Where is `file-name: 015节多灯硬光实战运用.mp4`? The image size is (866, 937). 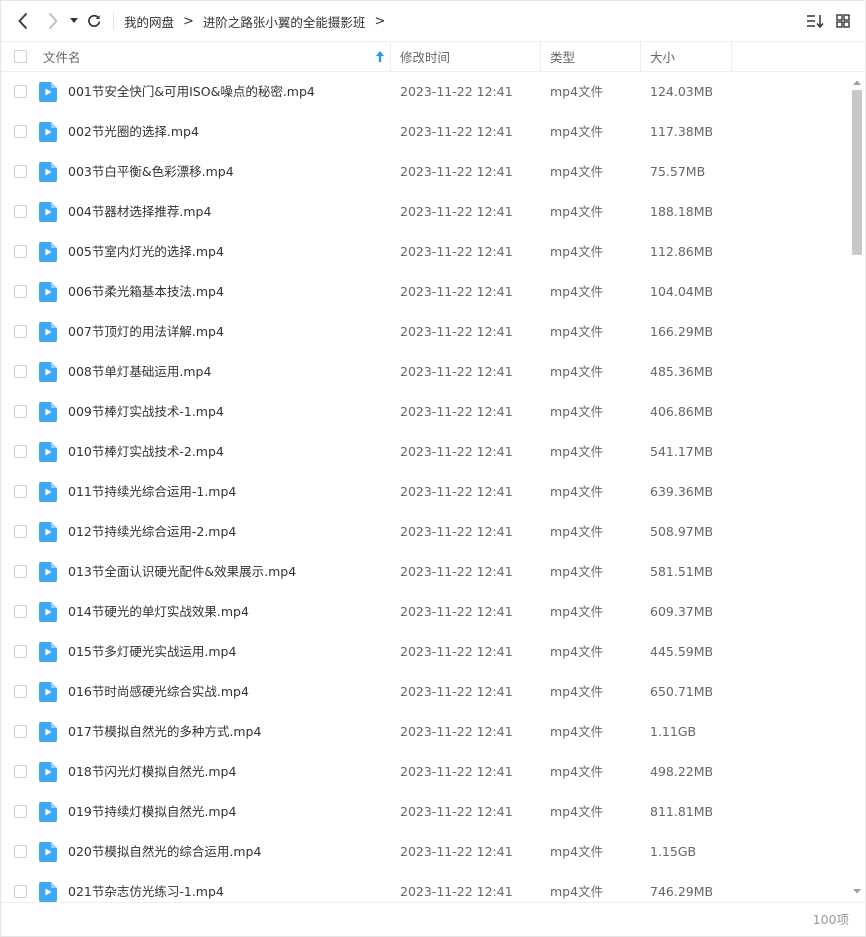 file-name: 015节多灯硬光实战运用.mp4 is located at coordinates (152, 652).